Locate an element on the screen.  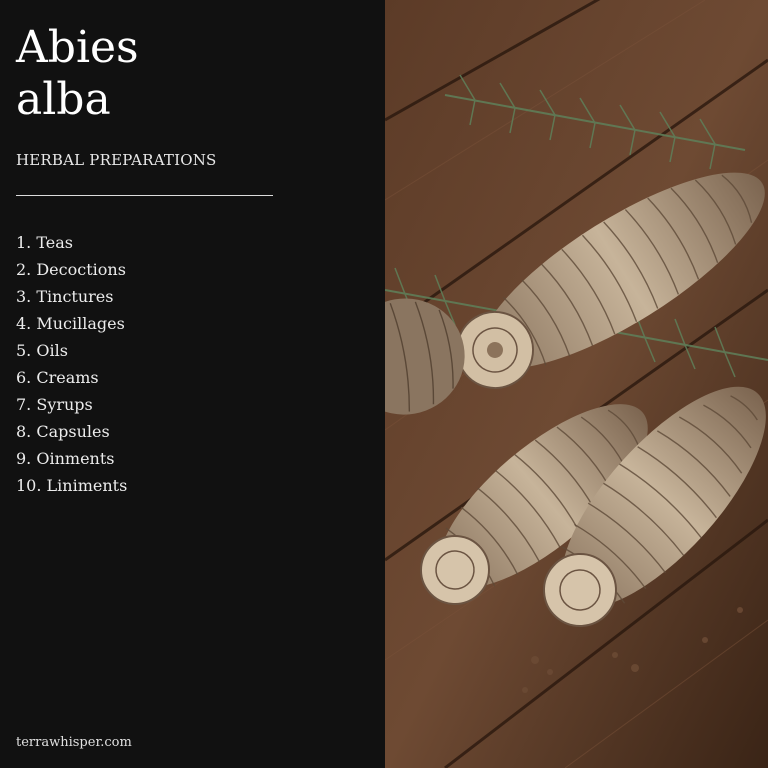
list-item: 10. Liniments is located at coordinates (72, 485).